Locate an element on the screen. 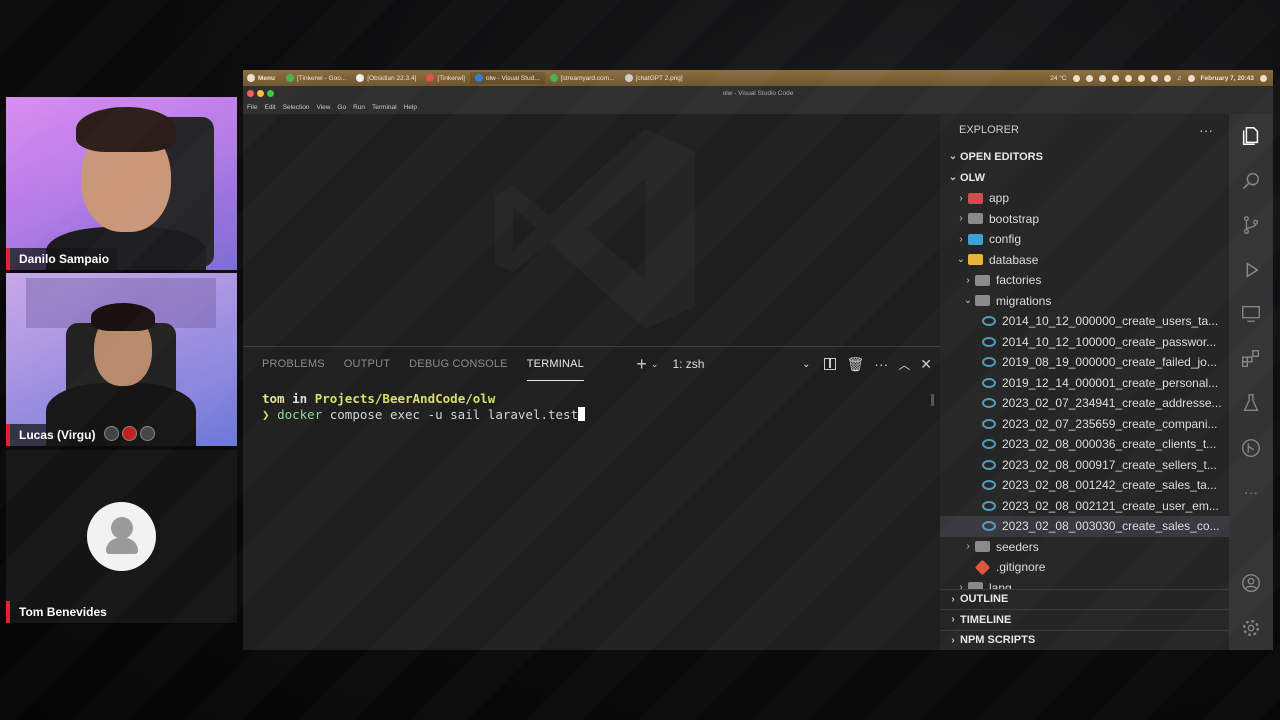 Image resolution: width=1280 pixels, height=720 pixels. tree-folder: › app is located at coordinates (1084, 198).